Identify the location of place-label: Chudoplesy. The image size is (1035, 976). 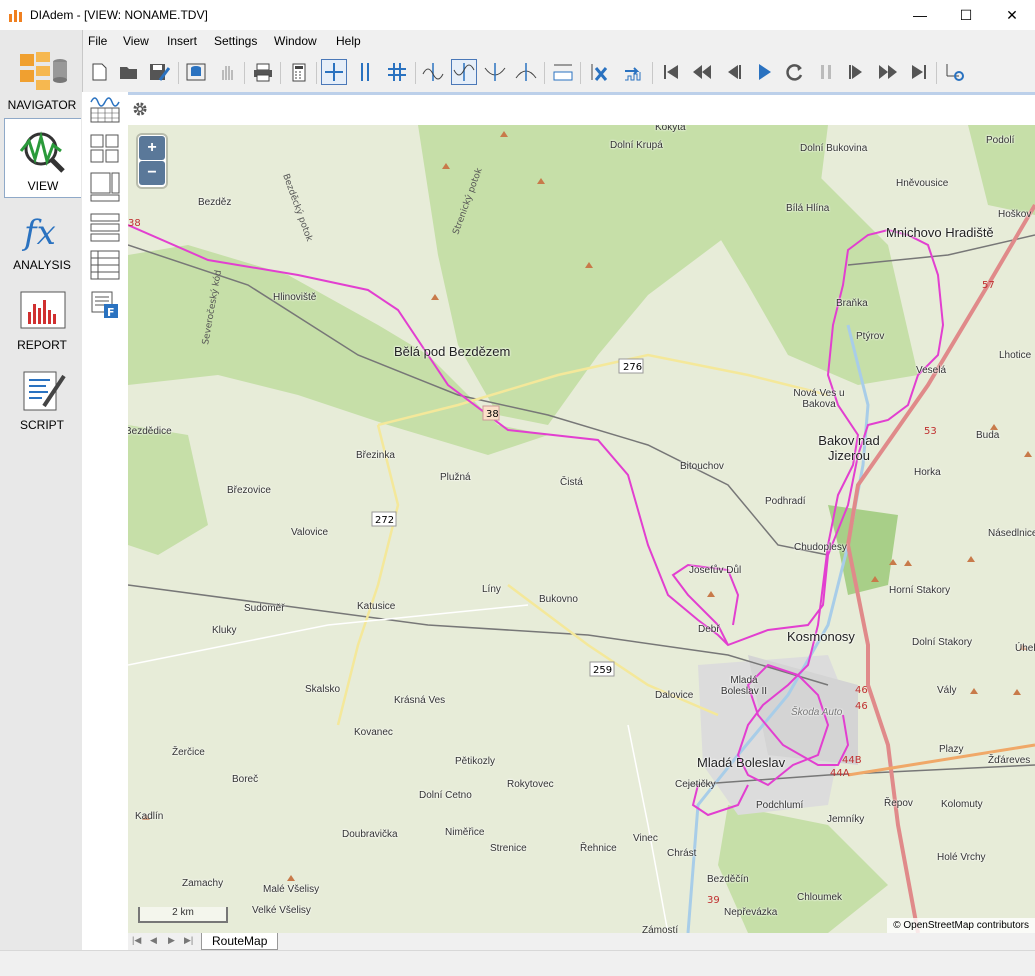
(820, 547).